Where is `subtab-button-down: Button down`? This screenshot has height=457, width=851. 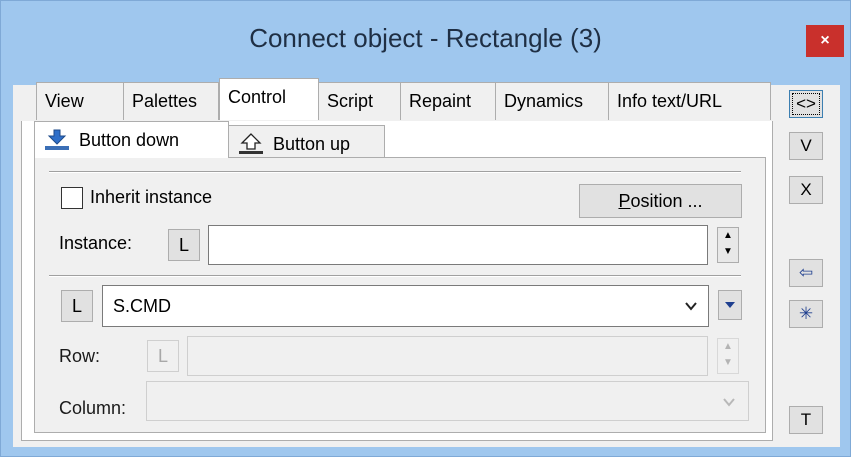
subtab-button-down: Button down is located at coordinates (131, 139).